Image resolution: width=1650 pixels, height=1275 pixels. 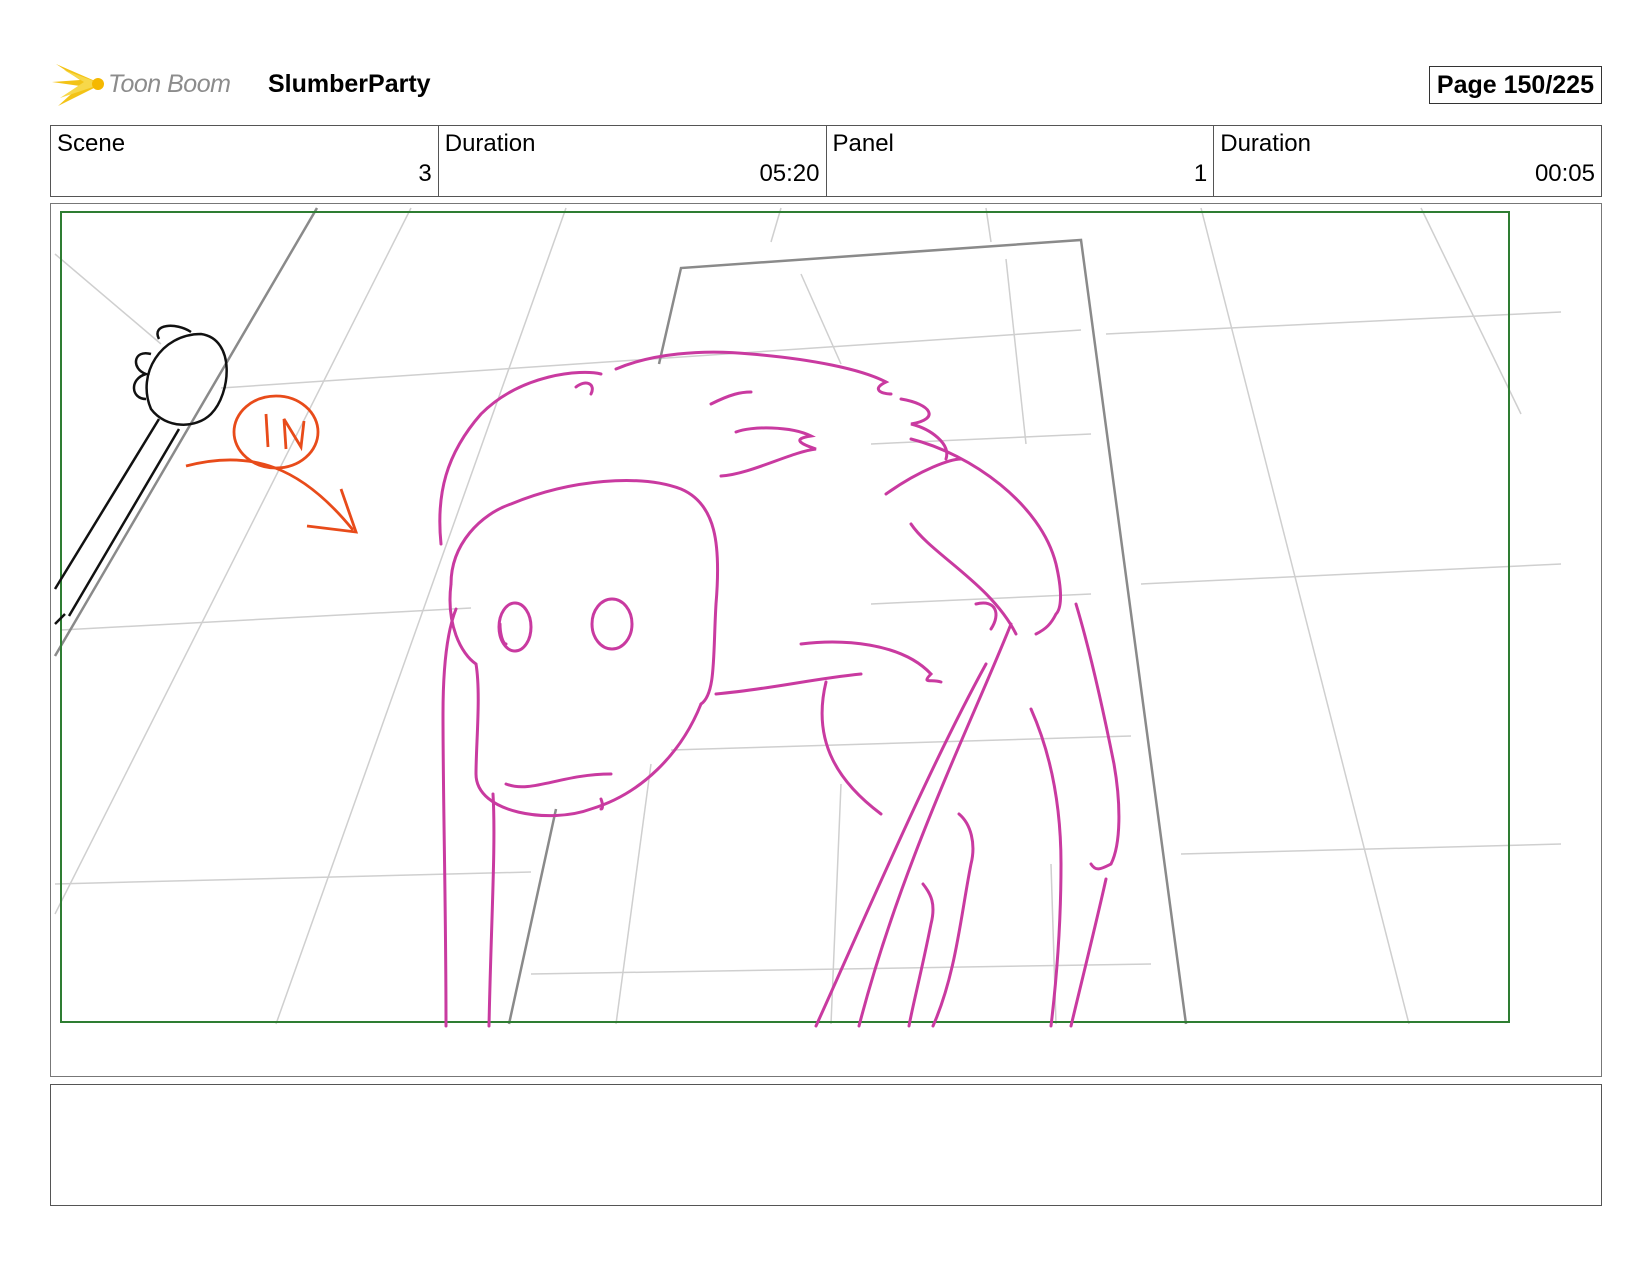 I want to click on scene-duration-label: Duration, so click(x=490, y=143).